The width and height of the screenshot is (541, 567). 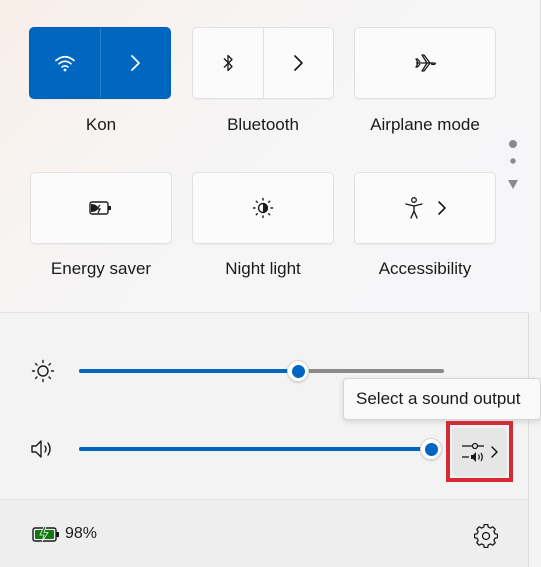 I want to click on settings-button, so click(x=486, y=536).